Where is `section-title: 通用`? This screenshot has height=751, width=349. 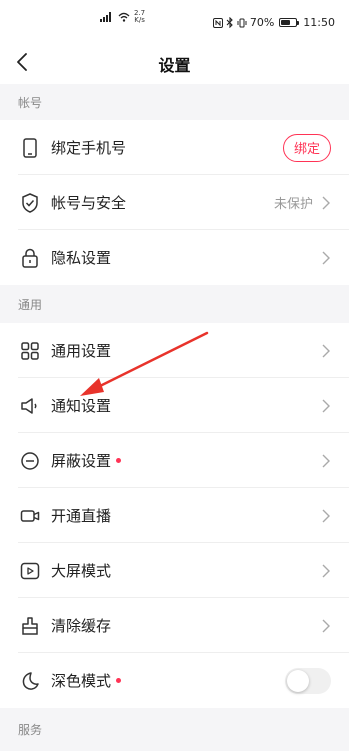
section-title: 通用 is located at coordinates (30, 304).